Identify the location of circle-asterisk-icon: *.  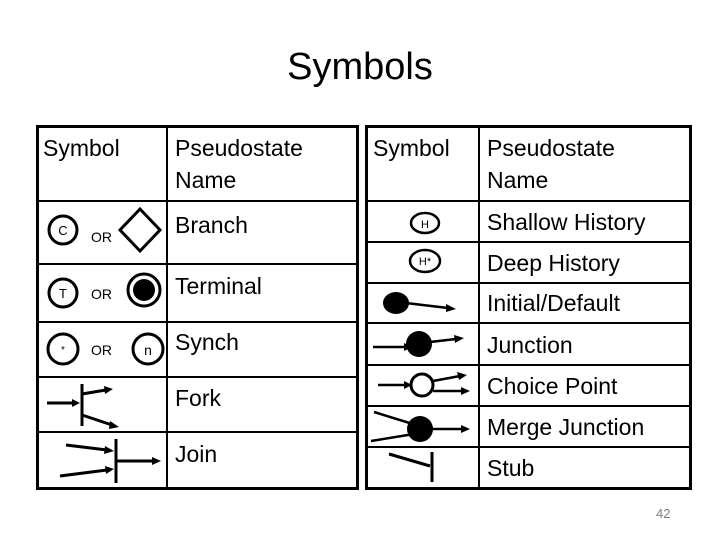
(63, 349).